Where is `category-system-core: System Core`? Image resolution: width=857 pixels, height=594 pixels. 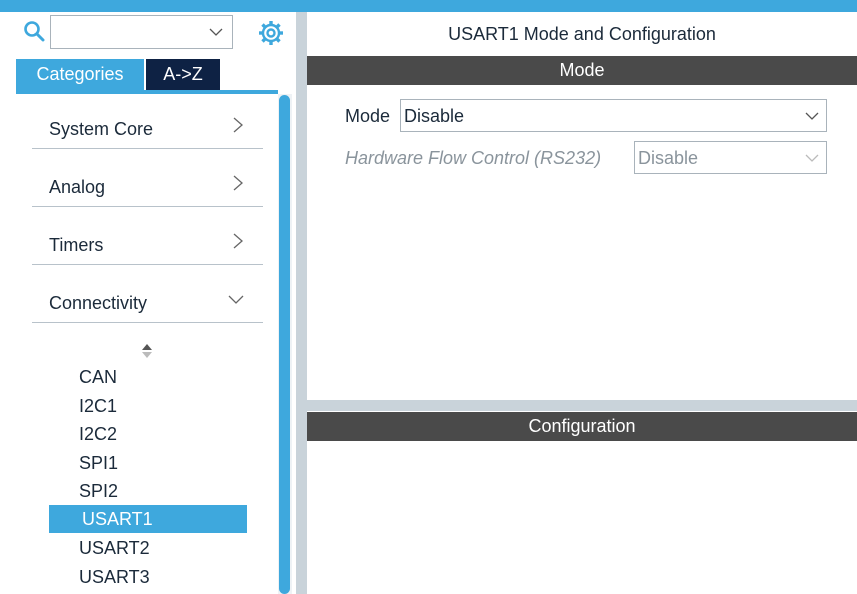 category-system-core: System Core is located at coordinates (147, 119).